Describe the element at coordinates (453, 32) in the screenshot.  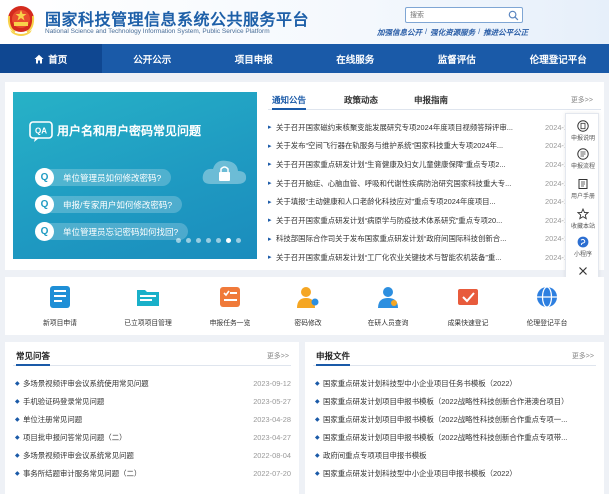
I see `slogans: 加强信息公开 / 强化资源服务 / 推进公平公正` at that location.